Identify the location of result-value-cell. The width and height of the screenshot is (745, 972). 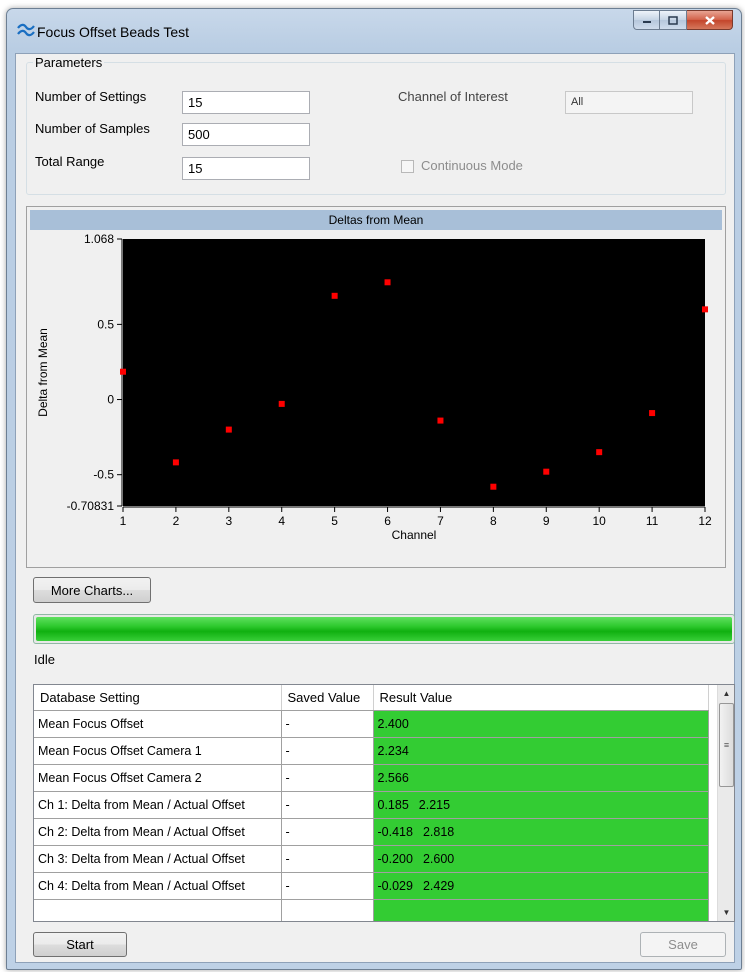
(541, 910).